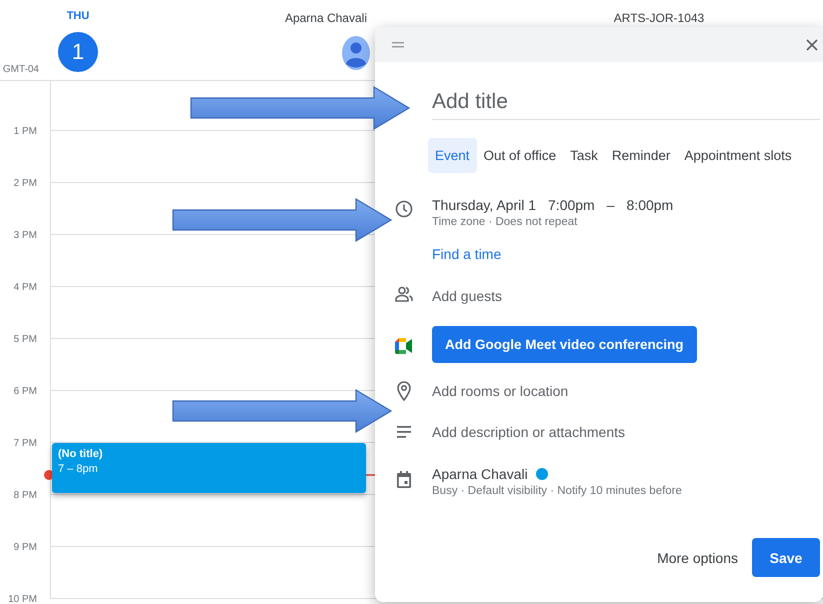  I want to click on hour-label: 3 PM, so click(25, 235).